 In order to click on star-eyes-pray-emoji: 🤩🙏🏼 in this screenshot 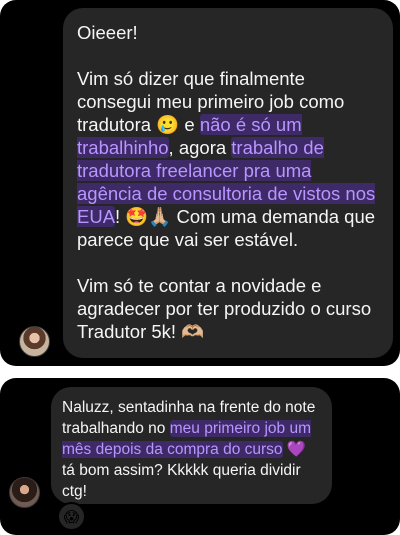, I will do `click(148, 216)`.